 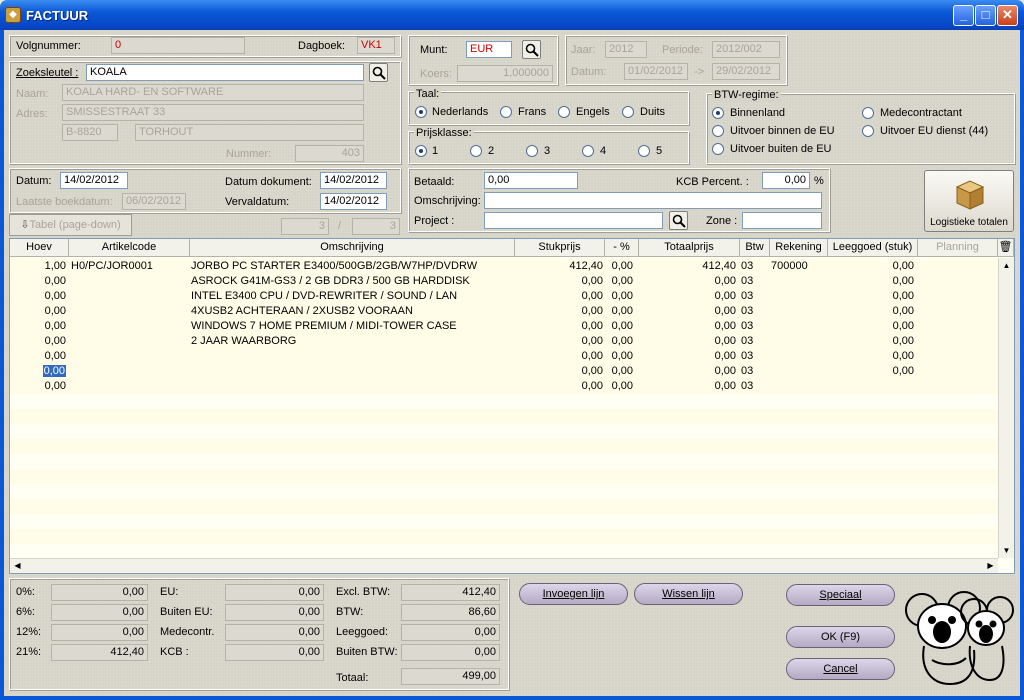 I want to click on tabel-page-down-button: ⇩Tabel (page-down), so click(x=70, y=225).